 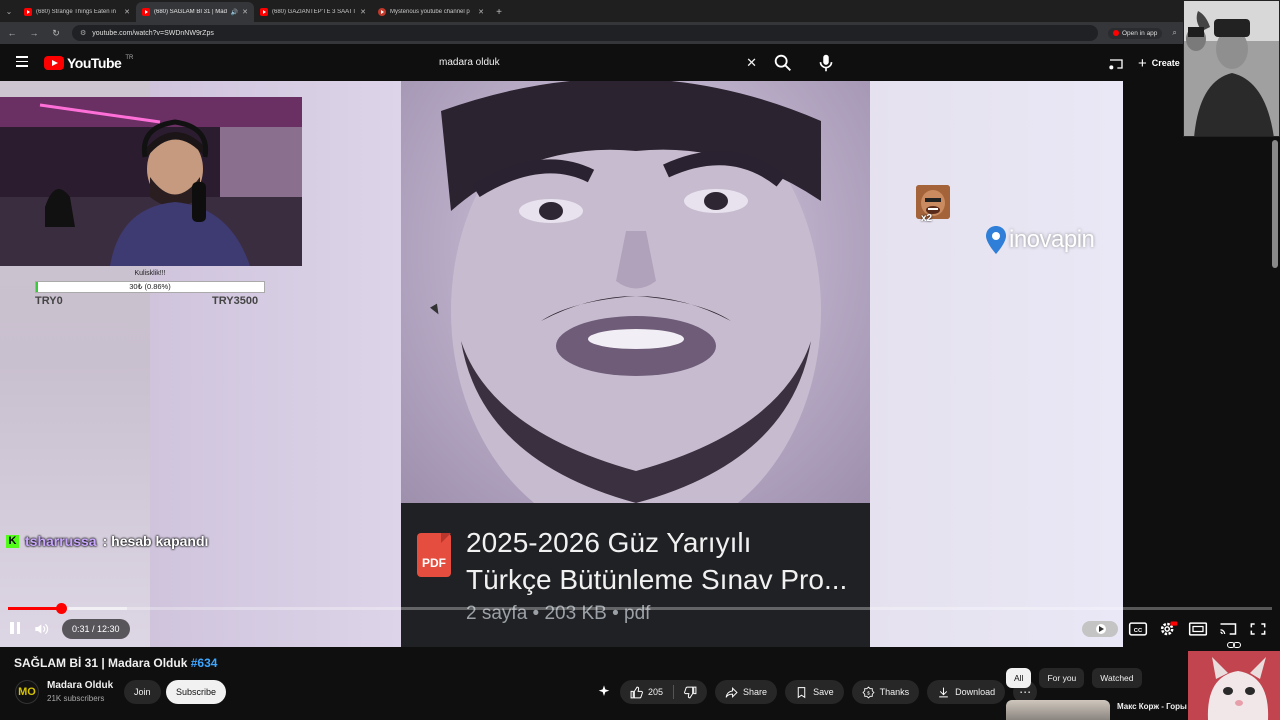 I want to click on browser-tab-2-active: (680) SAĞLAM Bİ 31 | Mada 🔊 ✕, so click(x=195, y=12).